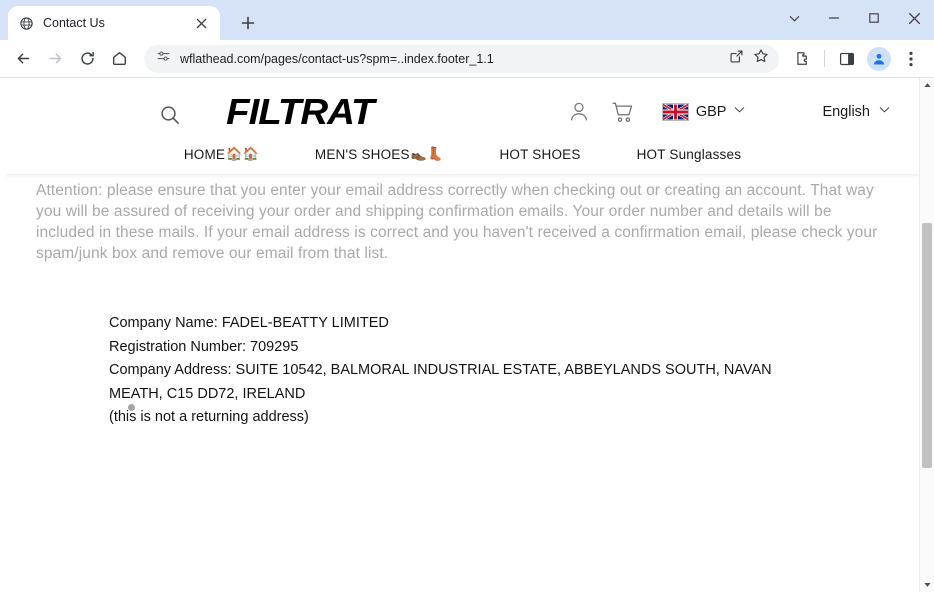  I want to click on nav-item-label: HOT Sunglasses, so click(689, 154).